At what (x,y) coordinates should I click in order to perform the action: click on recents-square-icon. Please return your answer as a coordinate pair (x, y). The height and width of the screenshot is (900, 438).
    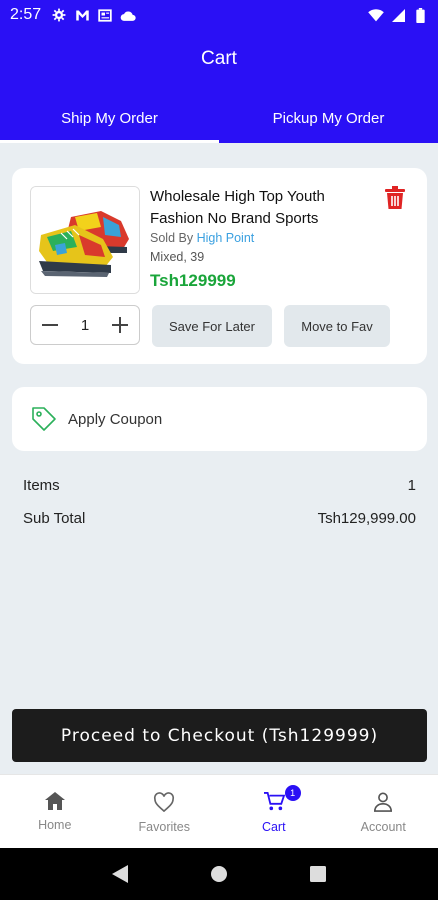
    Looking at the image, I should click on (318, 874).